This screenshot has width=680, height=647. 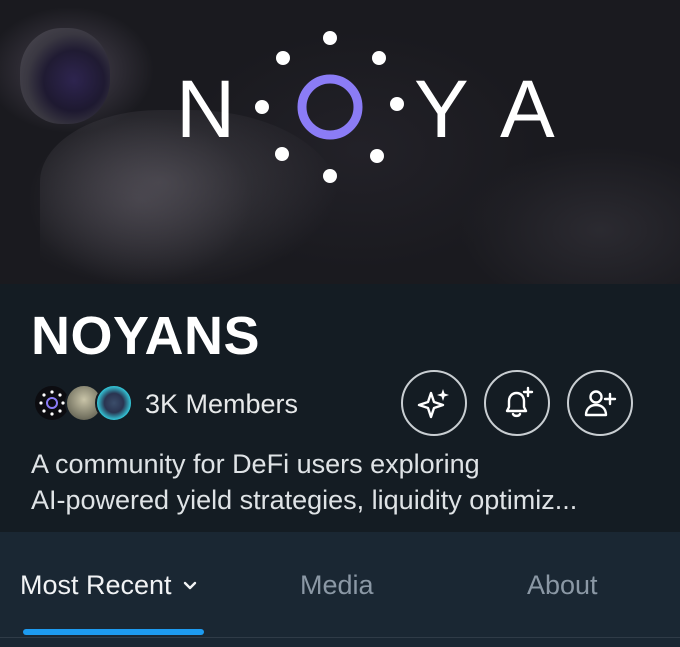 What do you see at coordinates (113, 632) in the screenshot?
I see `active-tab-indicator` at bounding box center [113, 632].